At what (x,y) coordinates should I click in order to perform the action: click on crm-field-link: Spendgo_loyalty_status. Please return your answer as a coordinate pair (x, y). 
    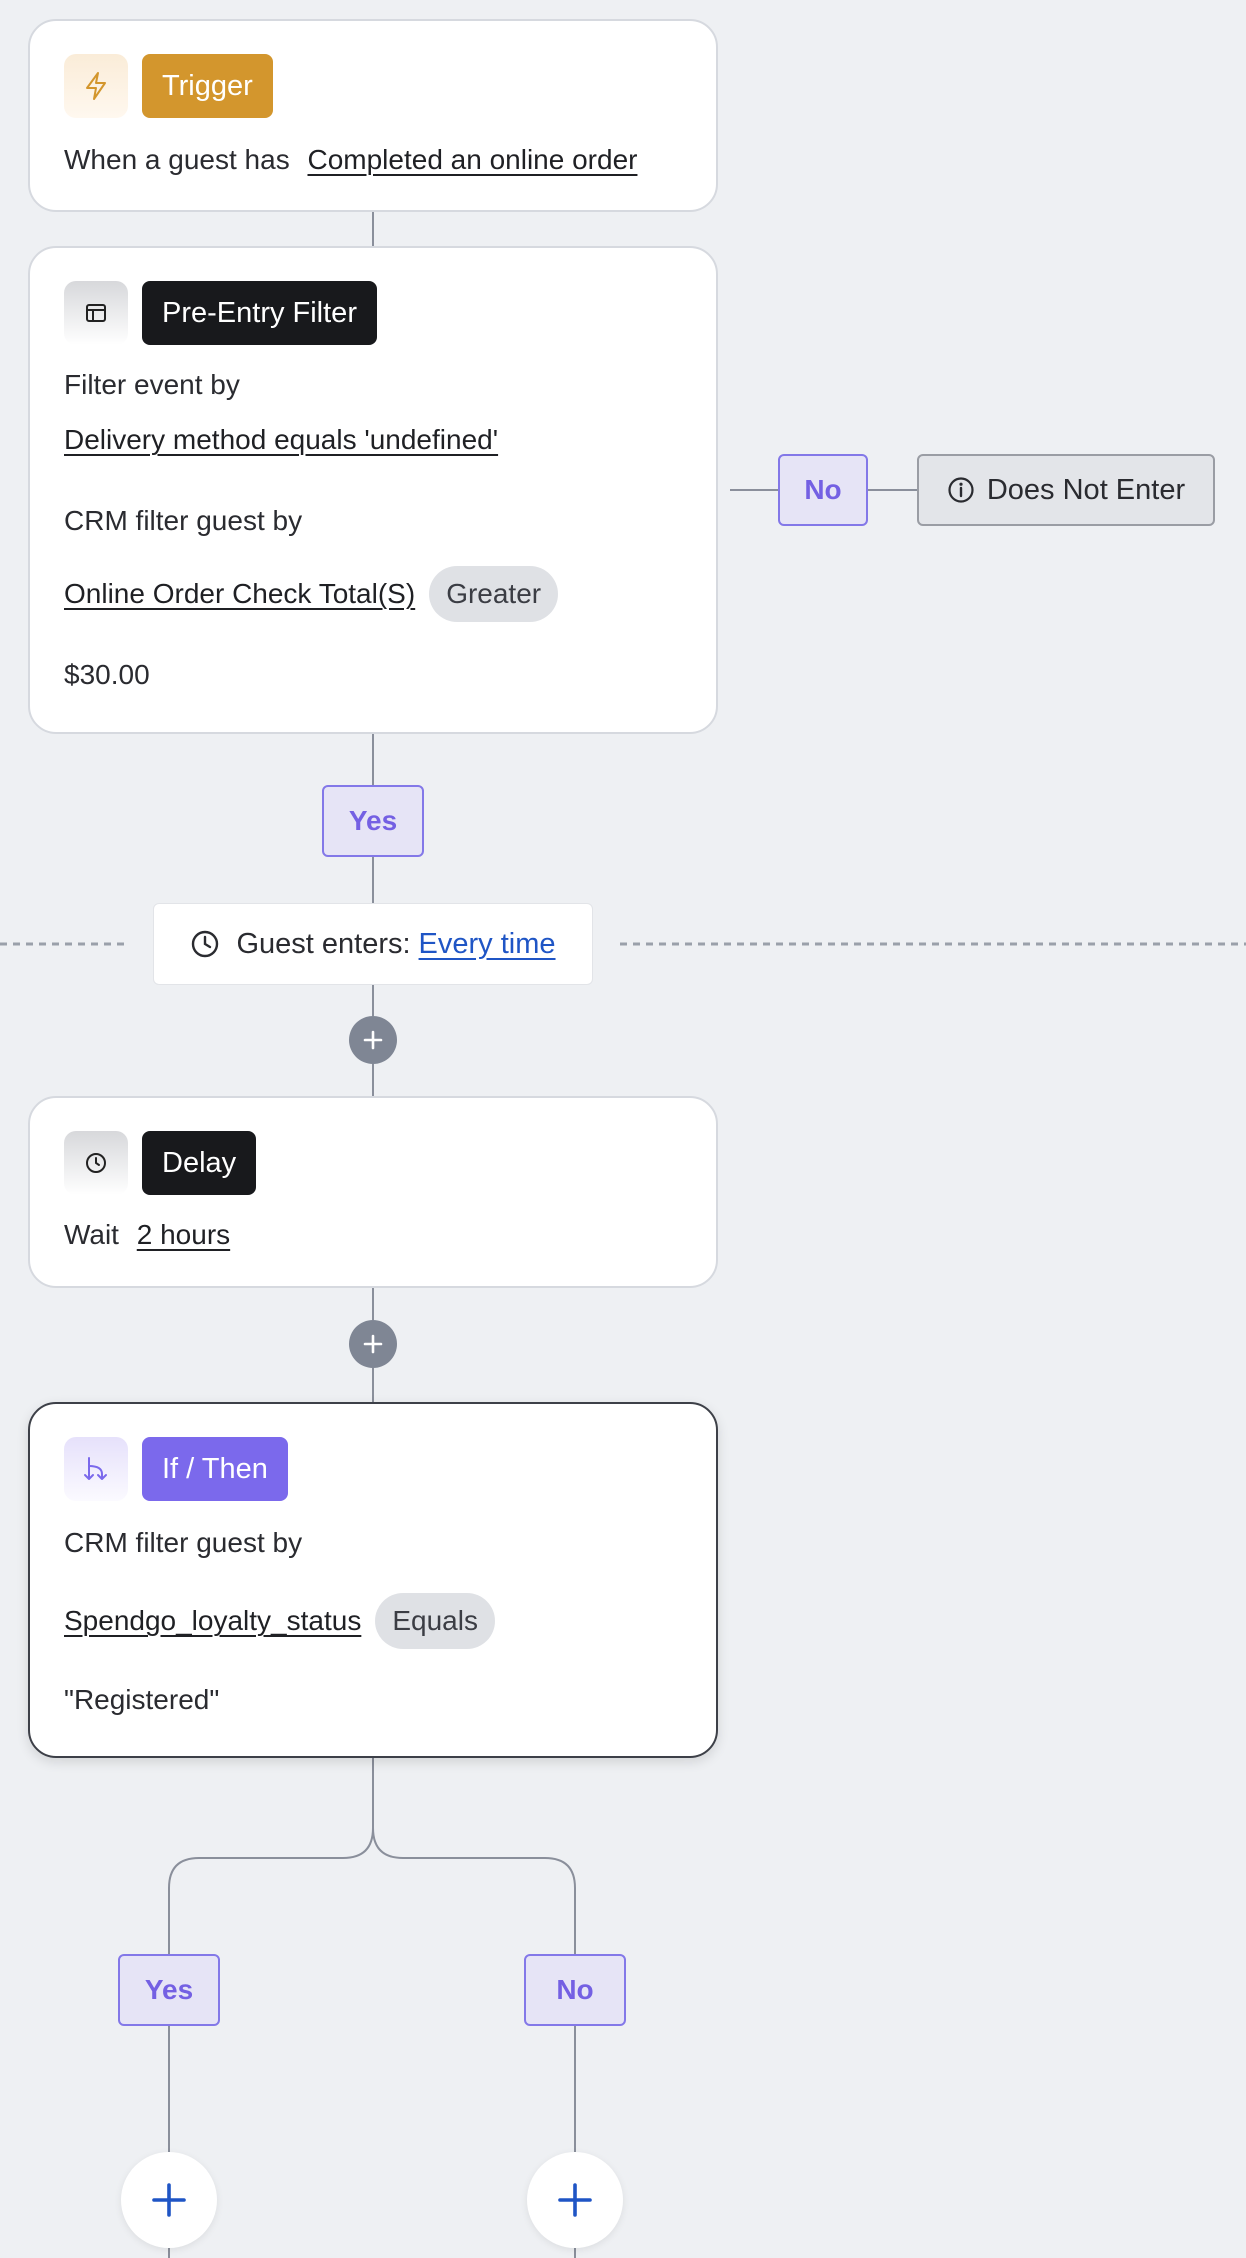
    Looking at the image, I should click on (212, 1621).